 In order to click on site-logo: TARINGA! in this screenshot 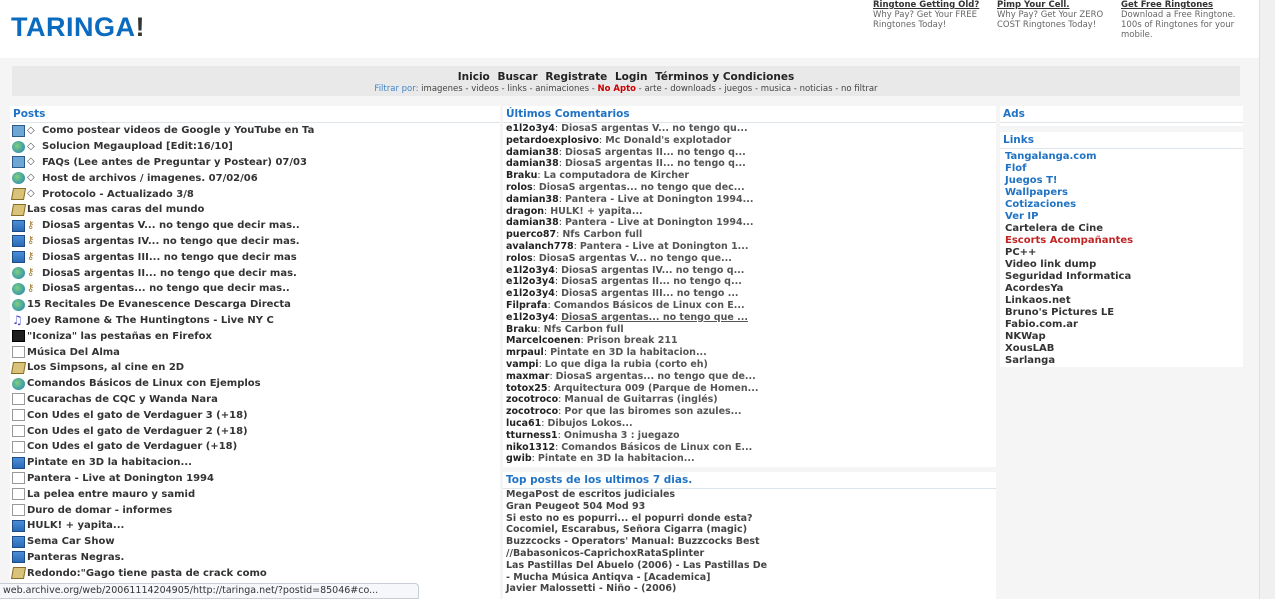, I will do `click(78, 27)`.